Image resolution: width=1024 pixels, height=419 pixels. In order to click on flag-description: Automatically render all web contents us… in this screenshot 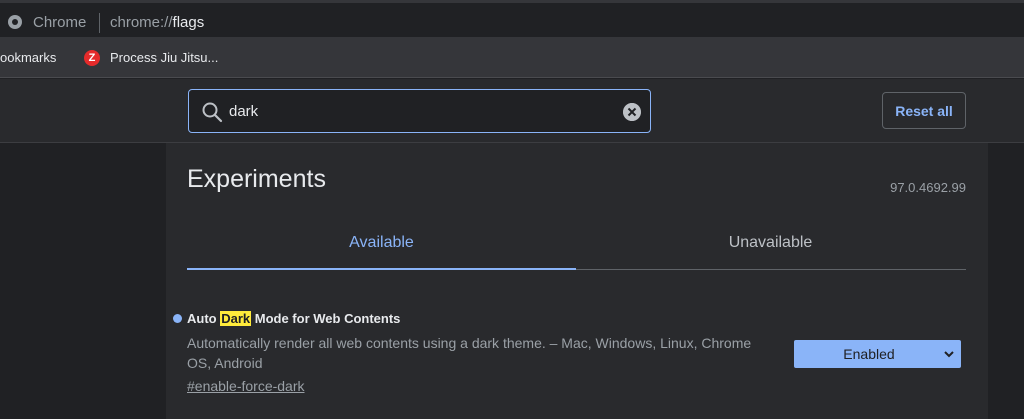, I will do `click(469, 353)`.